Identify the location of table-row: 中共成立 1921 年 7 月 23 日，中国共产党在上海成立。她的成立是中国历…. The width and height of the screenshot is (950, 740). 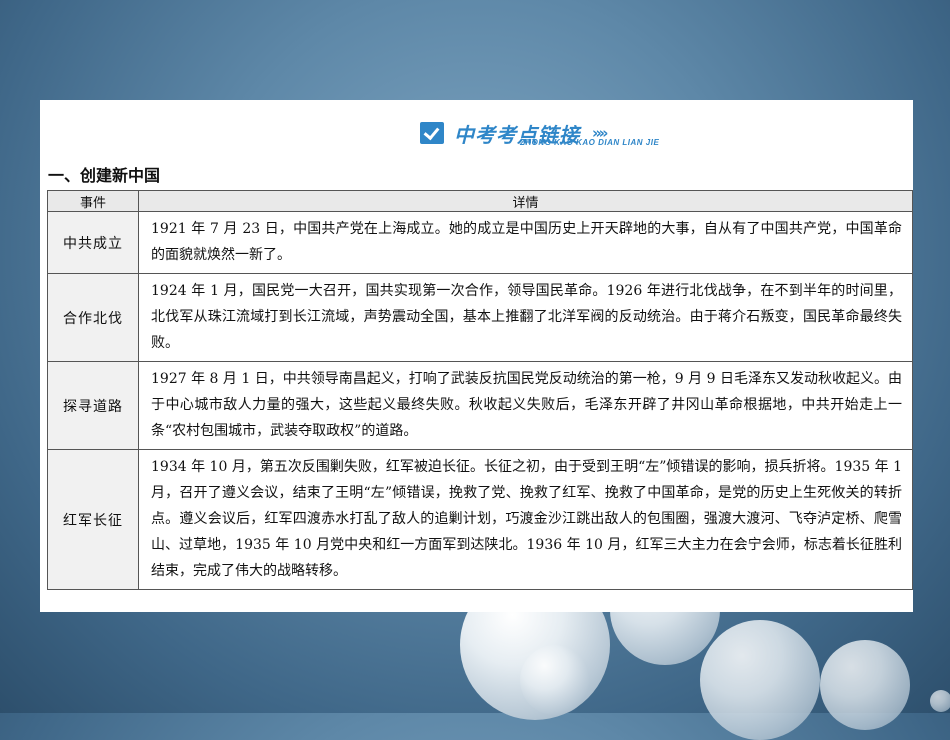
(480, 242).